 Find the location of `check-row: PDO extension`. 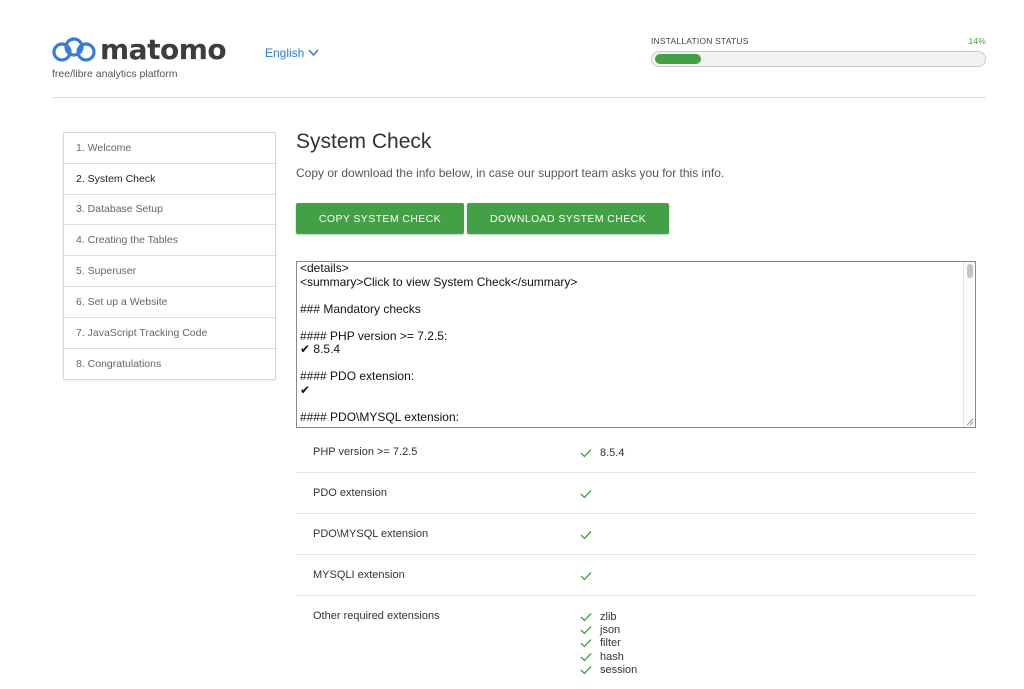

check-row: PDO extension is located at coordinates (636, 493).